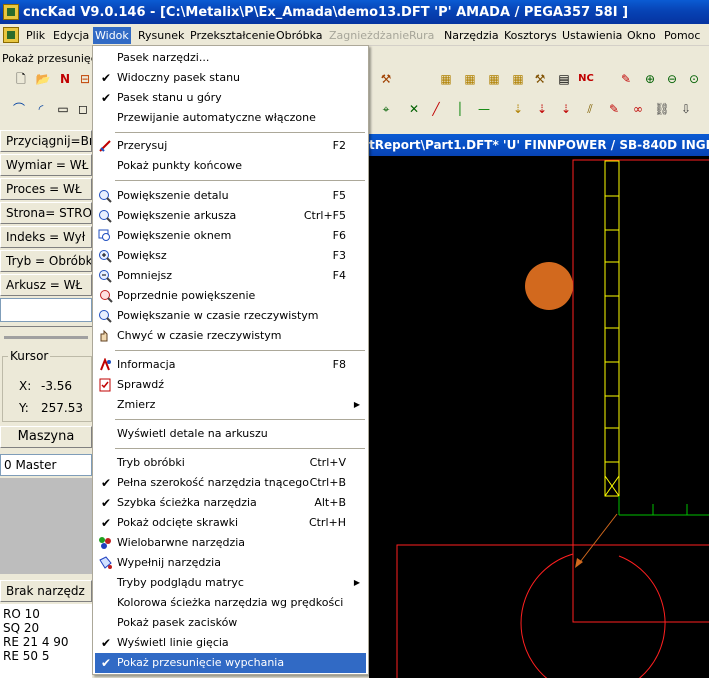 The image size is (709, 678). Describe the element at coordinates (65, 79) in the screenshot. I see `nc-icon: N` at that location.